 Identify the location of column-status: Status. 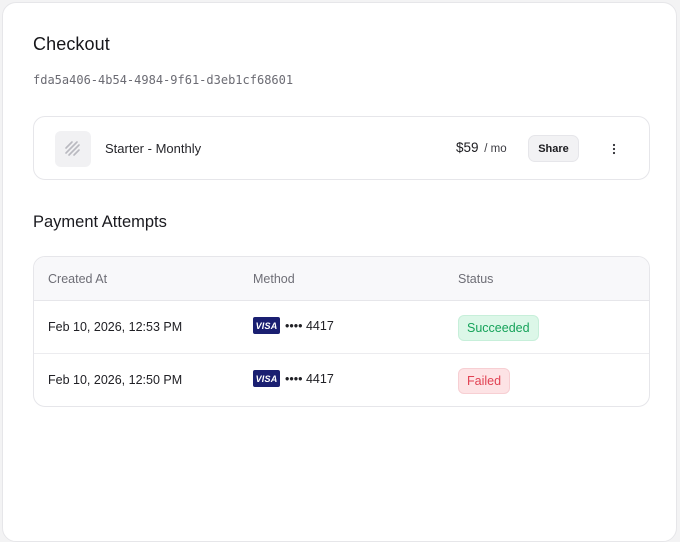
(476, 279).